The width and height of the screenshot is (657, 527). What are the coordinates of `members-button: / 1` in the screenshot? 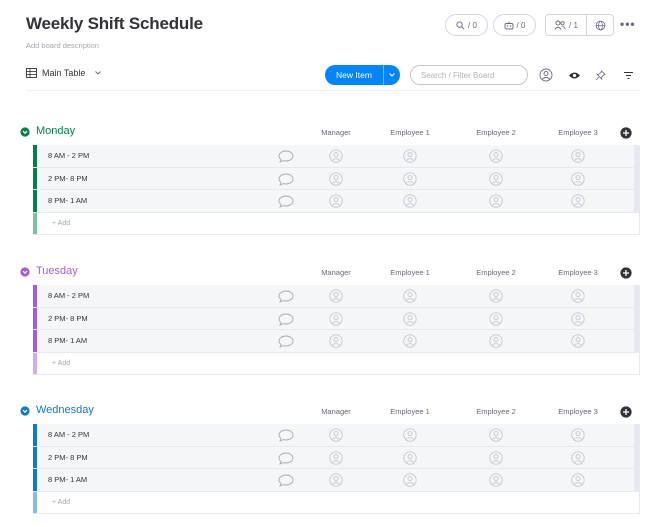 It's located at (566, 25).